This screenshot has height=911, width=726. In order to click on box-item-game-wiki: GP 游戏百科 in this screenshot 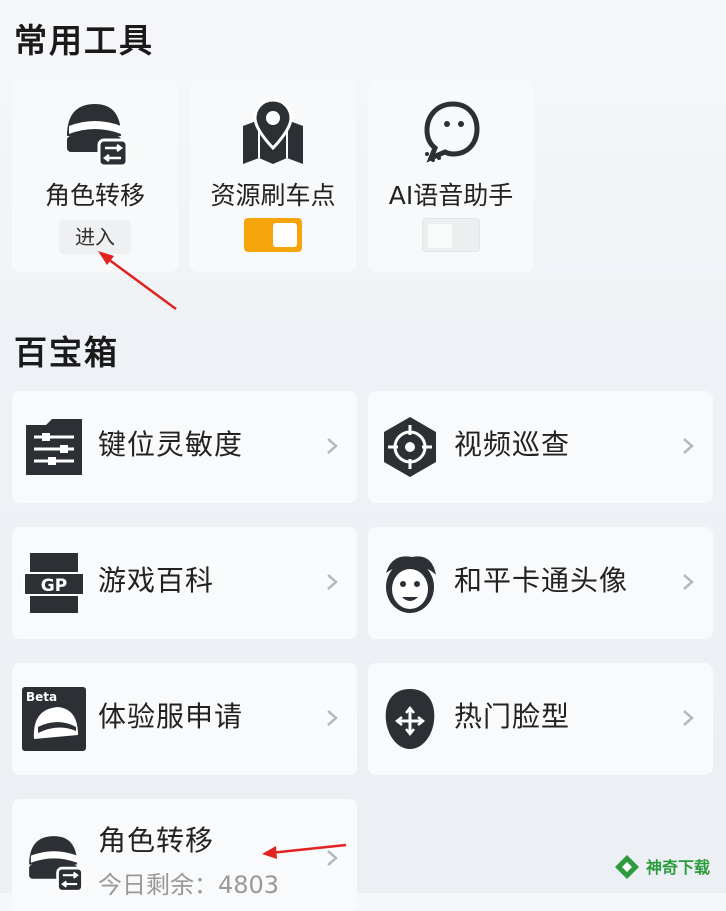, I will do `click(184, 583)`.